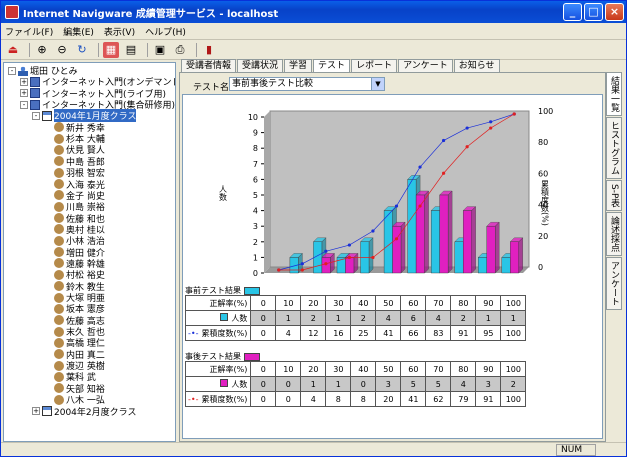 The width and height of the screenshot is (627, 457). I want to click on test-name-label: テスト名:, so click(213, 88).